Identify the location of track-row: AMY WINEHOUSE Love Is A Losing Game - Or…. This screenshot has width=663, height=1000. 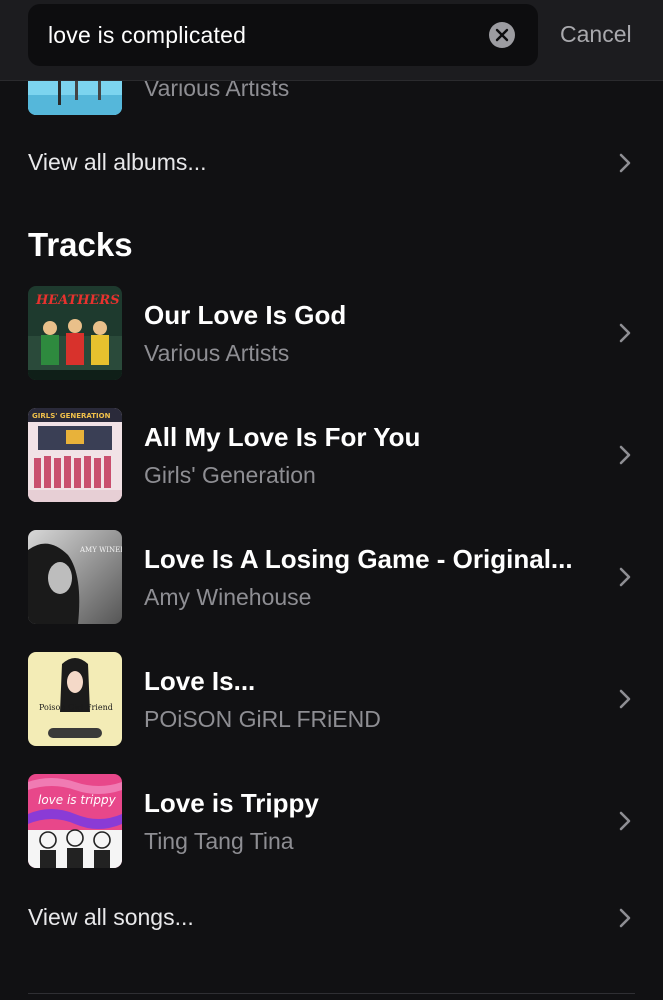
(331, 580).